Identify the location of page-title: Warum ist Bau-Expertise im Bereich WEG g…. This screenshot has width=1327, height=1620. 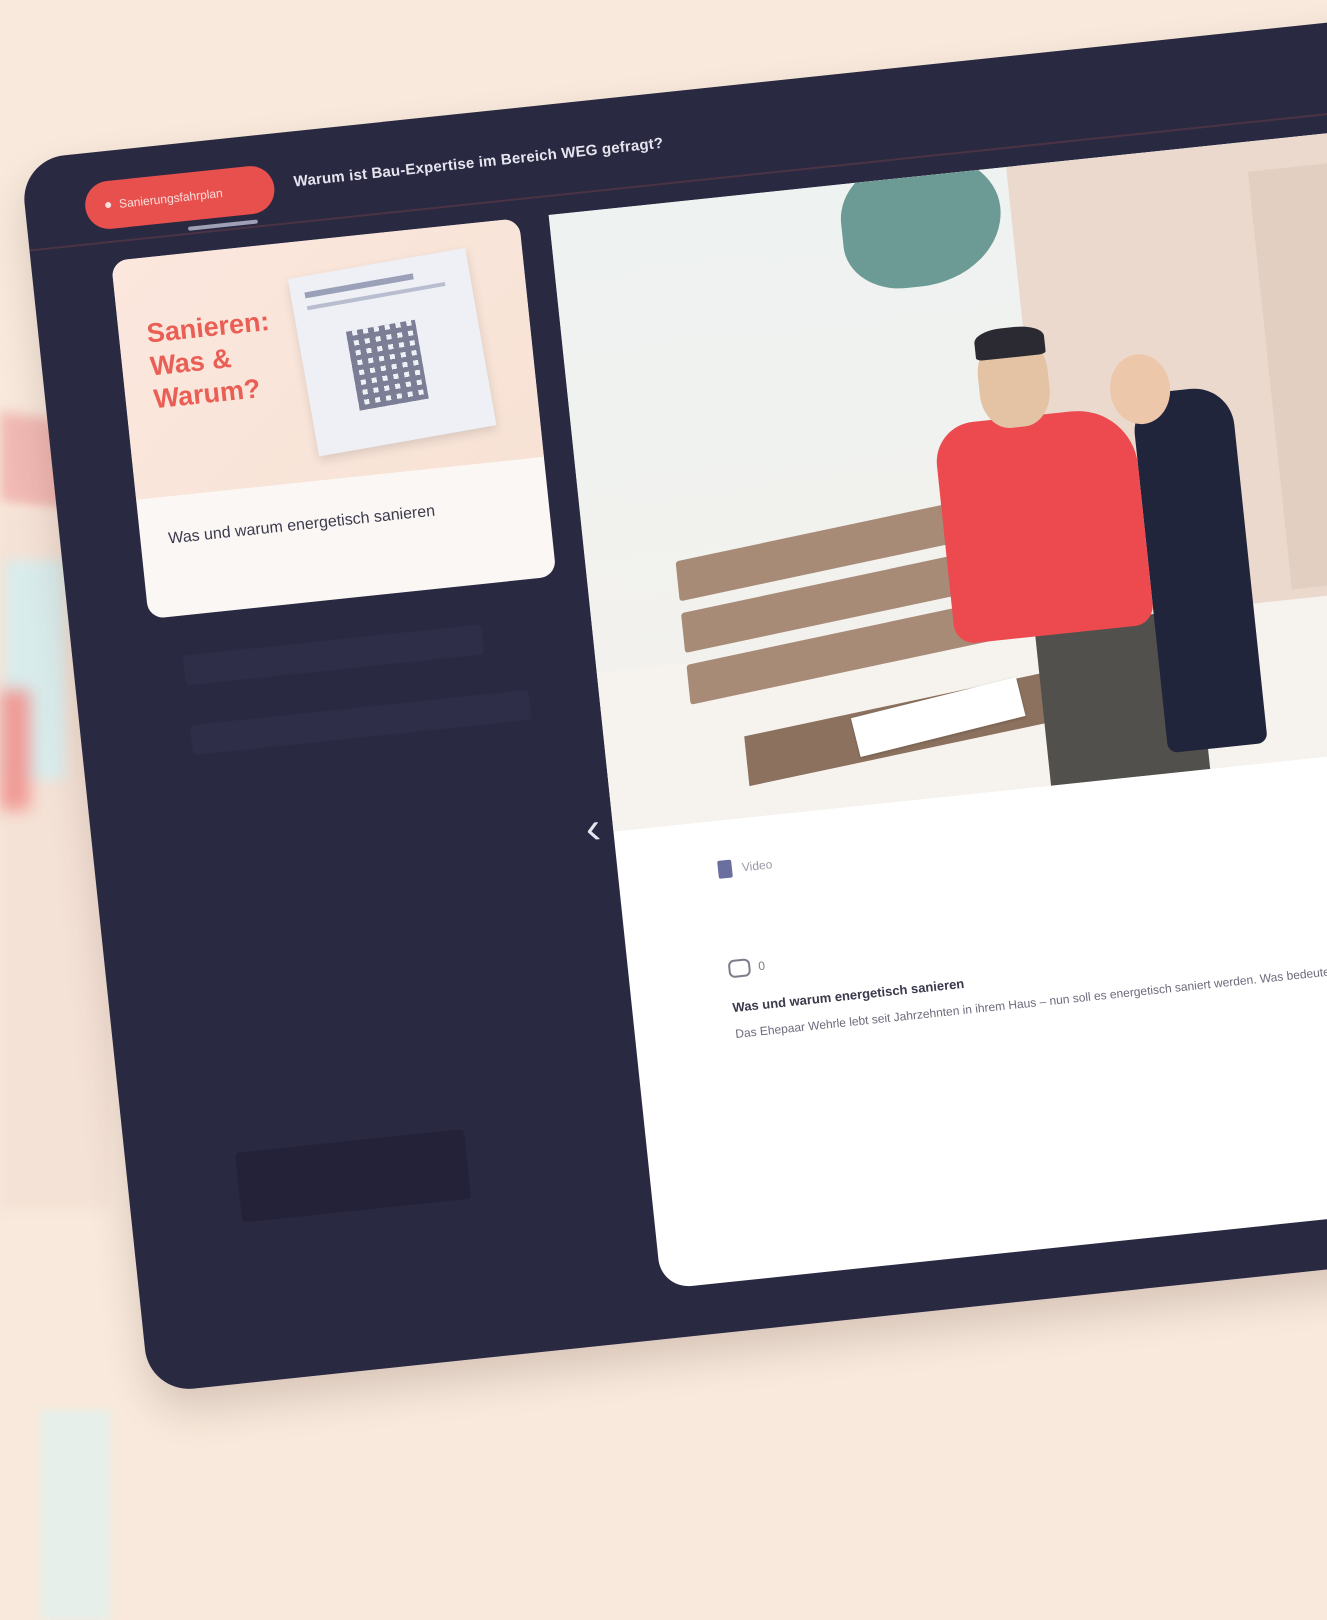
(478, 162).